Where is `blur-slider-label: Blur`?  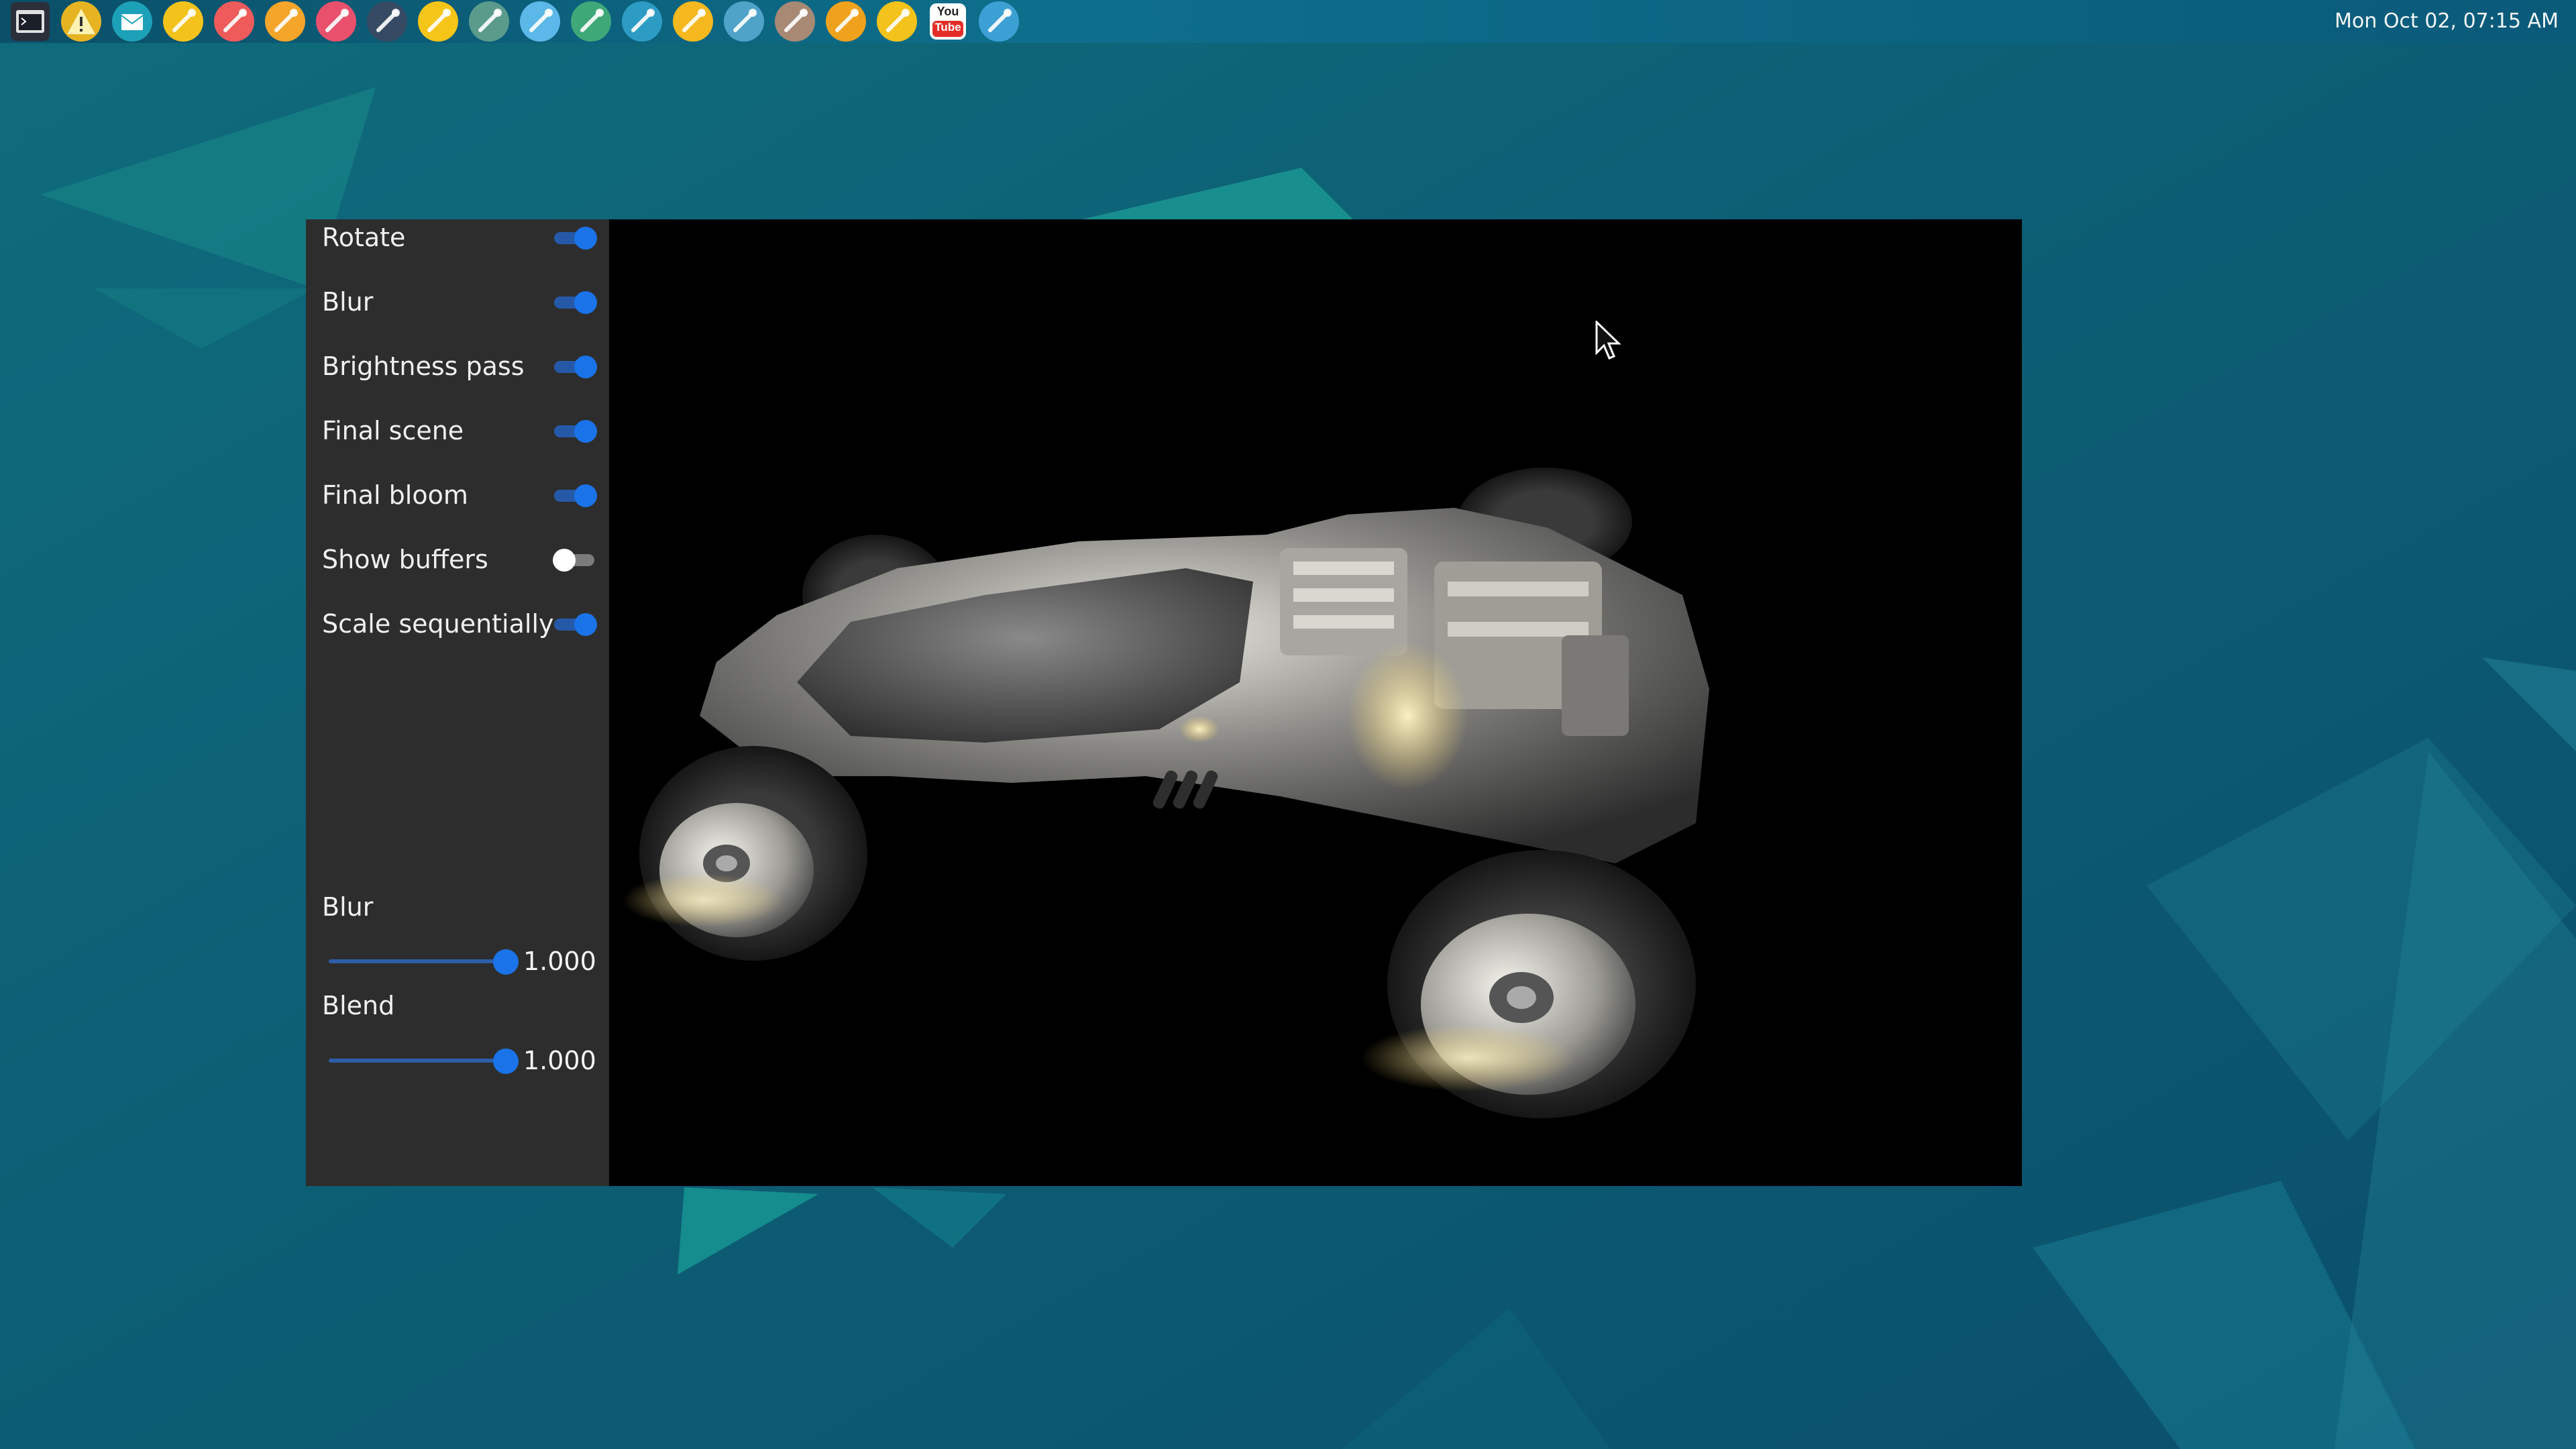 blur-slider-label: Blur is located at coordinates (348, 907).